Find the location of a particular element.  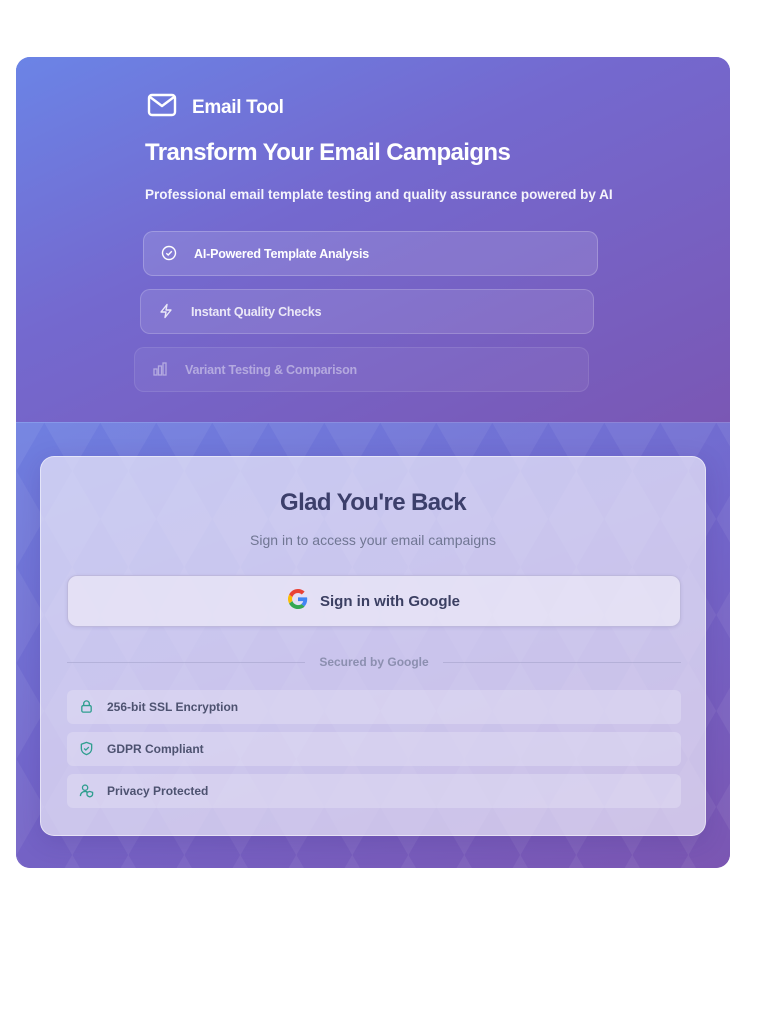

login-subtitle: Sign in to access your email campaigns is located at coordinates (373, 540).